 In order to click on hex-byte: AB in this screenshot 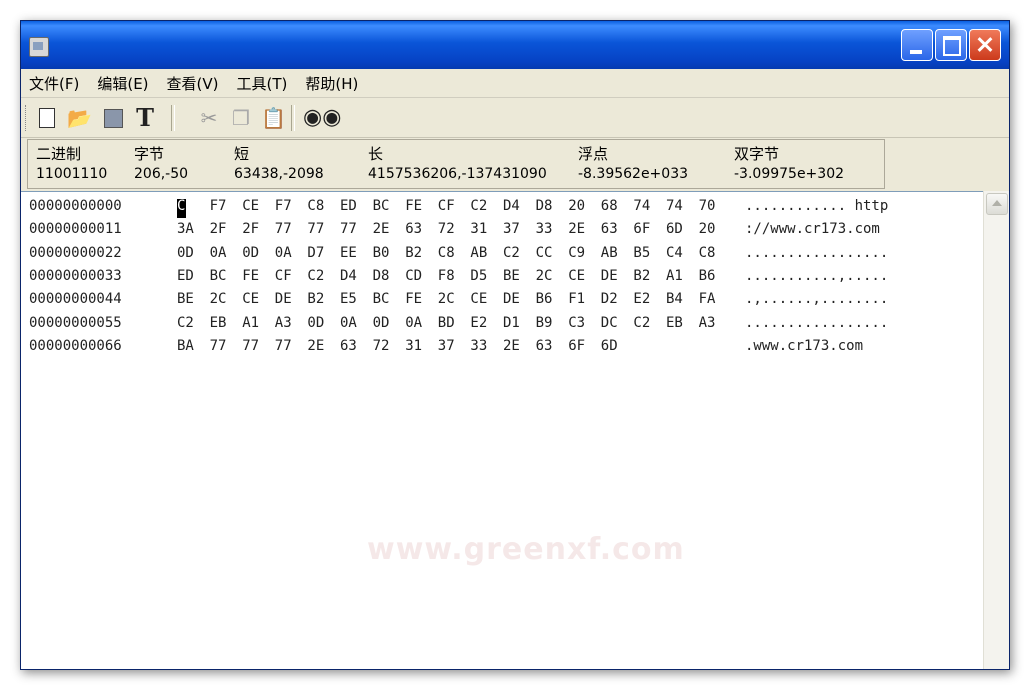, I will do `click(609, 253)`.